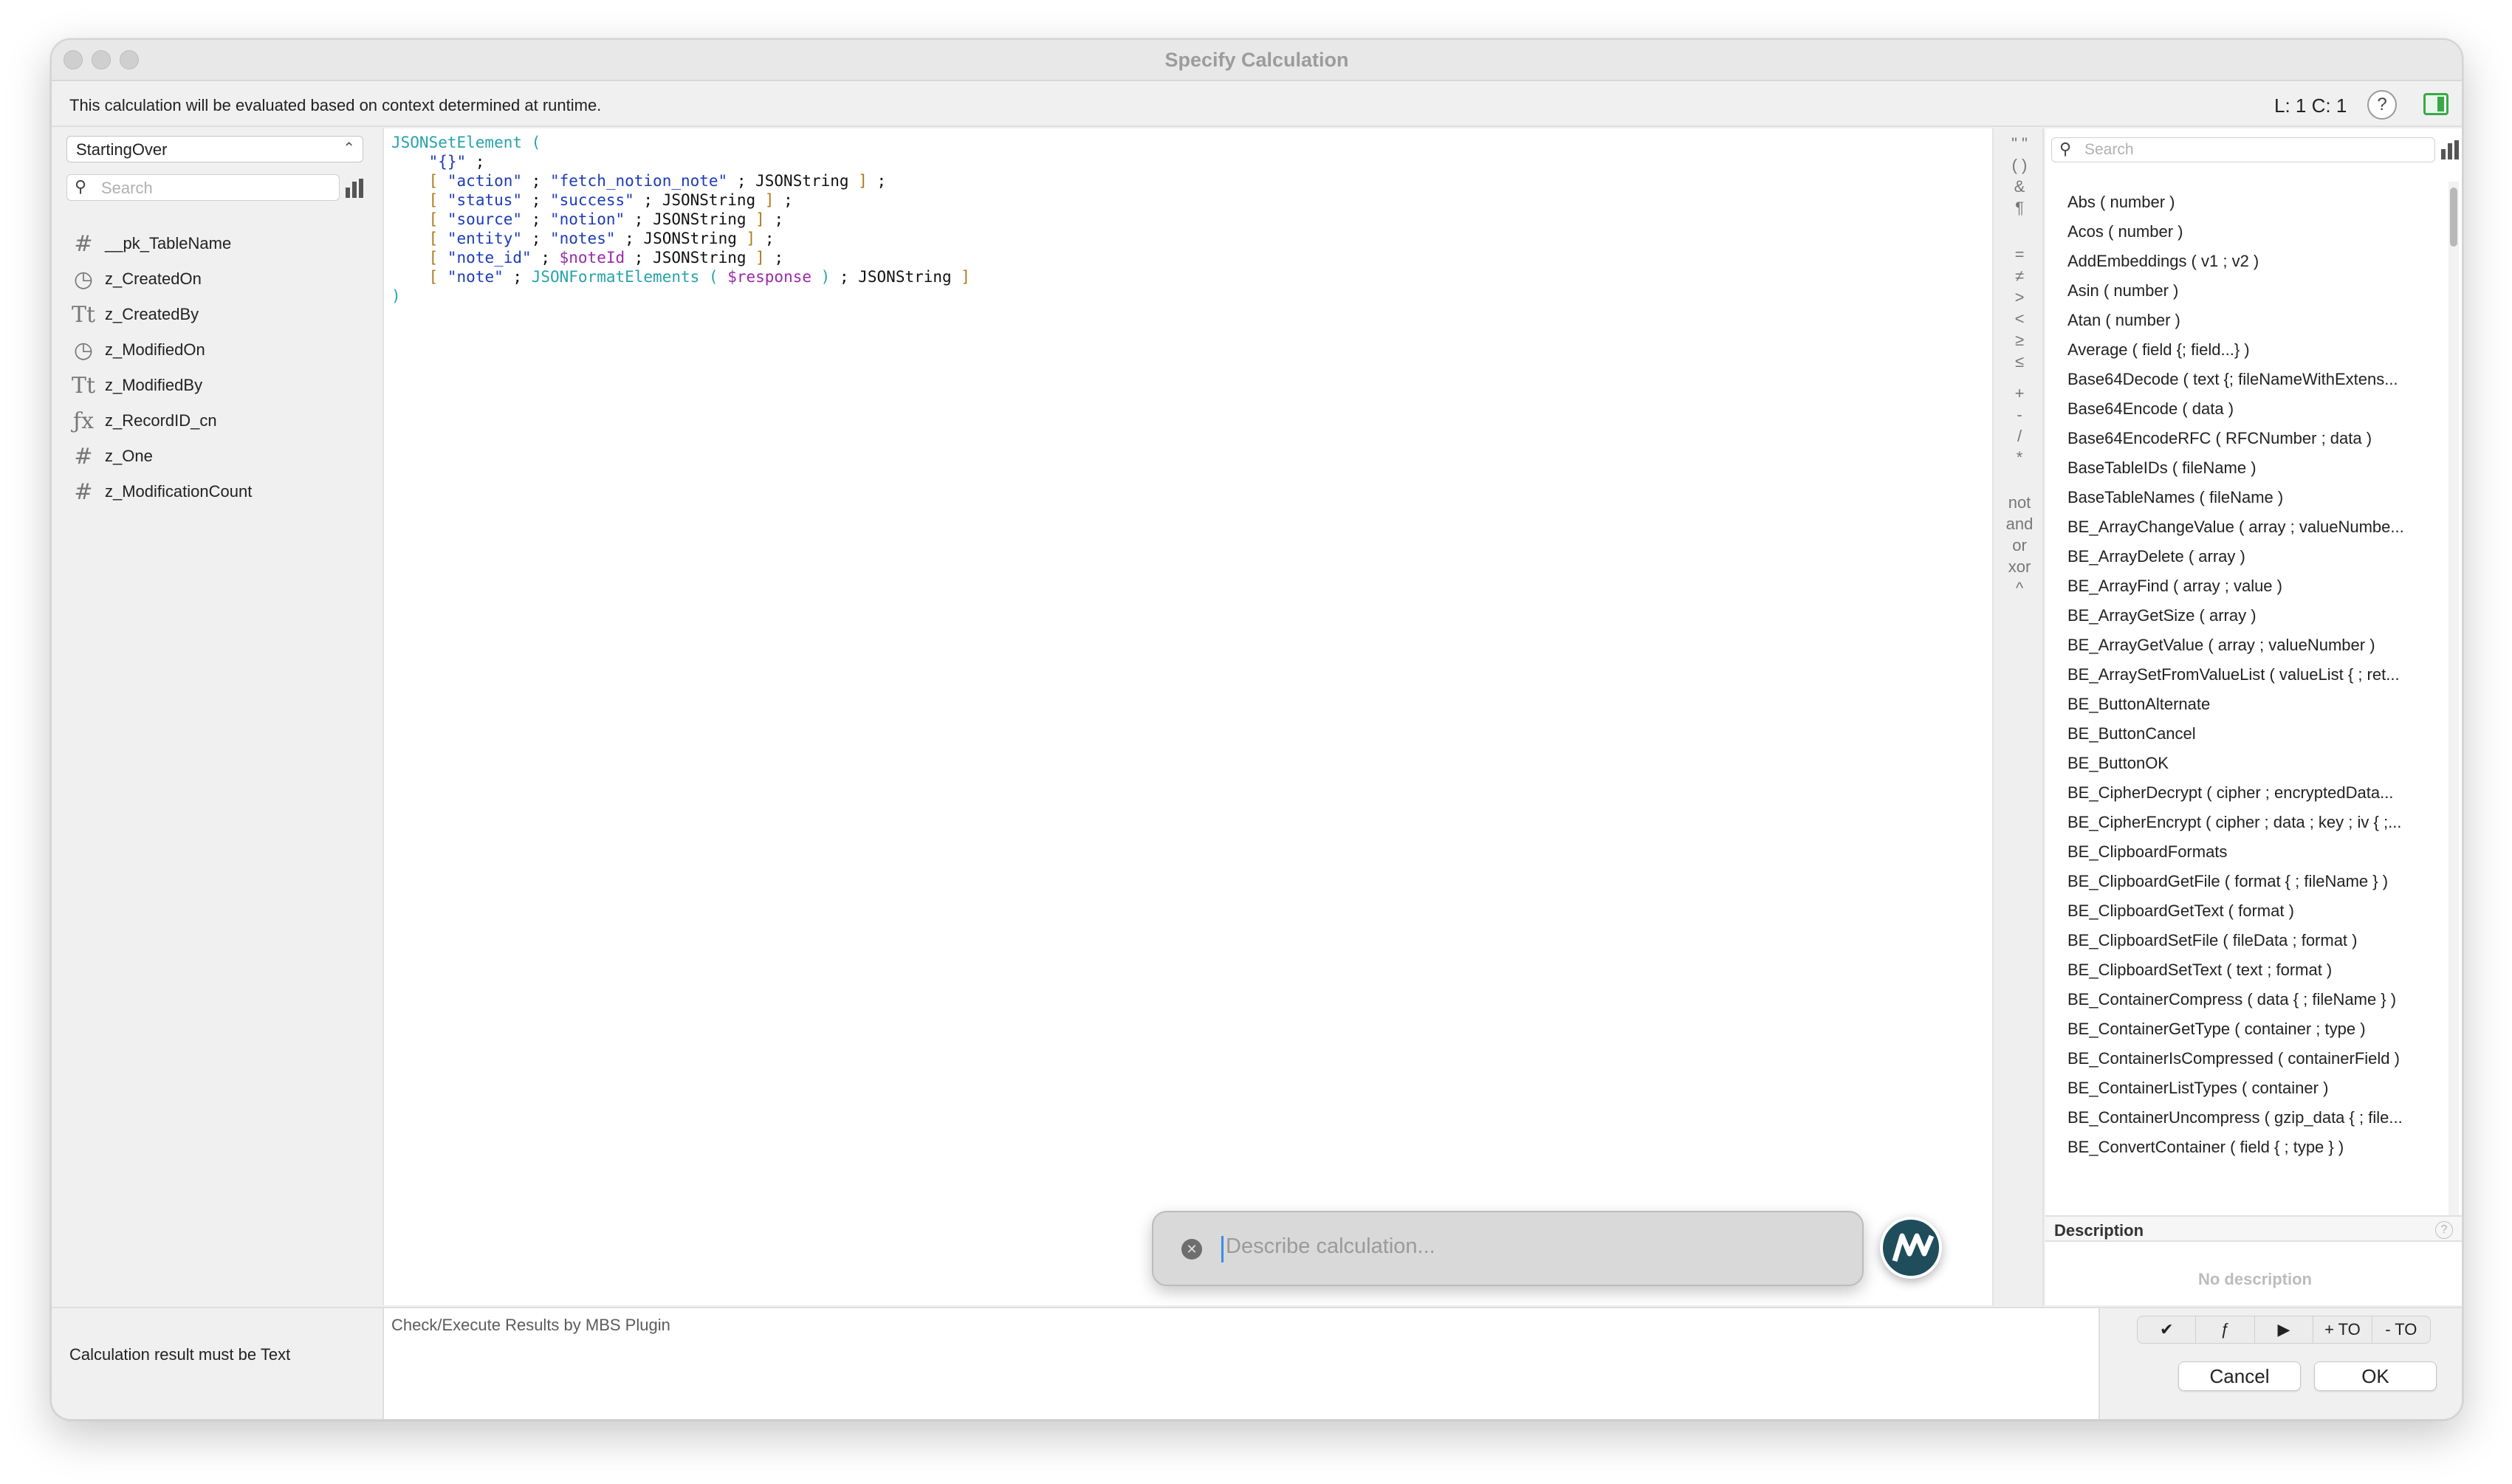  I want to click on operator-button: ¶, so click(2019, 208).